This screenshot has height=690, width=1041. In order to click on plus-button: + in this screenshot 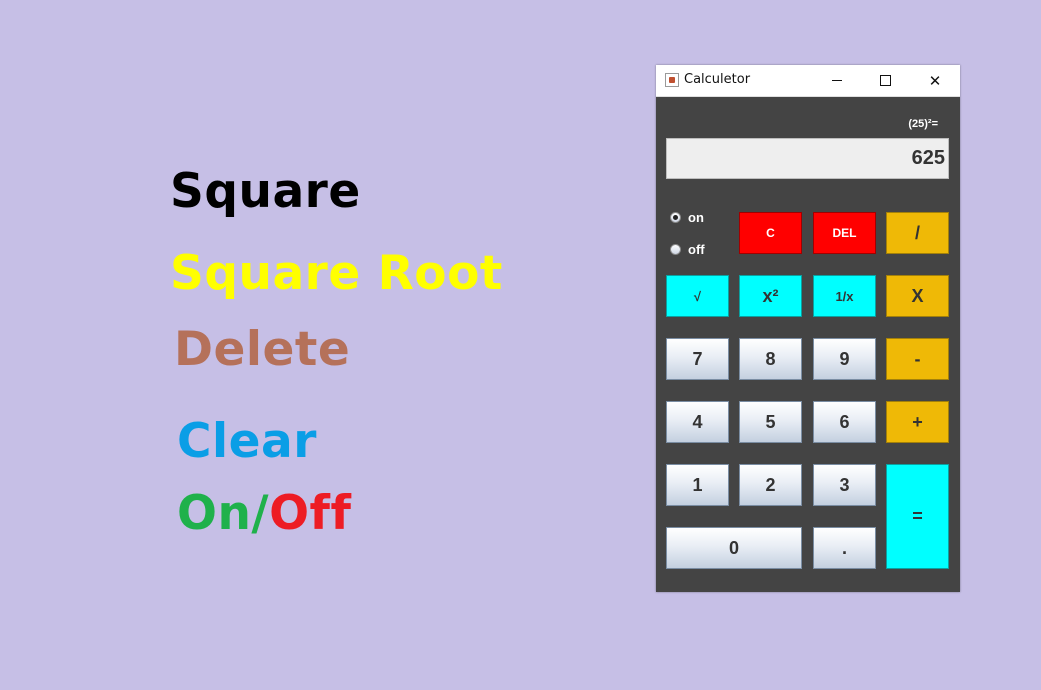, I will do `click(917, 422)`.